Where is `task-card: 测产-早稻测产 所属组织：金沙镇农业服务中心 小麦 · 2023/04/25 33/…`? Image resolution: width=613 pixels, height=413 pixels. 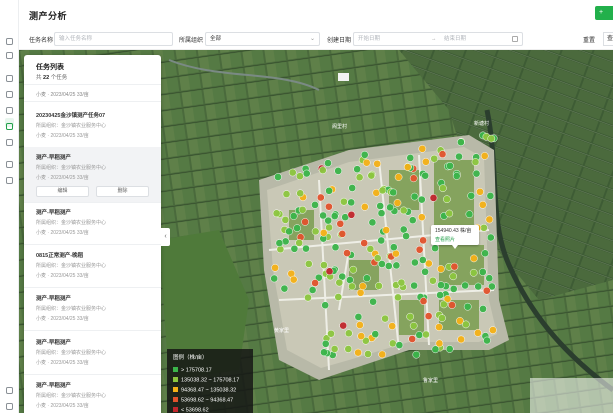 task-card: 测产-早稻测产 所属组织：金沙镇农业服务中心 小麦 · 2023/04/25 33/… is located at coordinates (92, 222).